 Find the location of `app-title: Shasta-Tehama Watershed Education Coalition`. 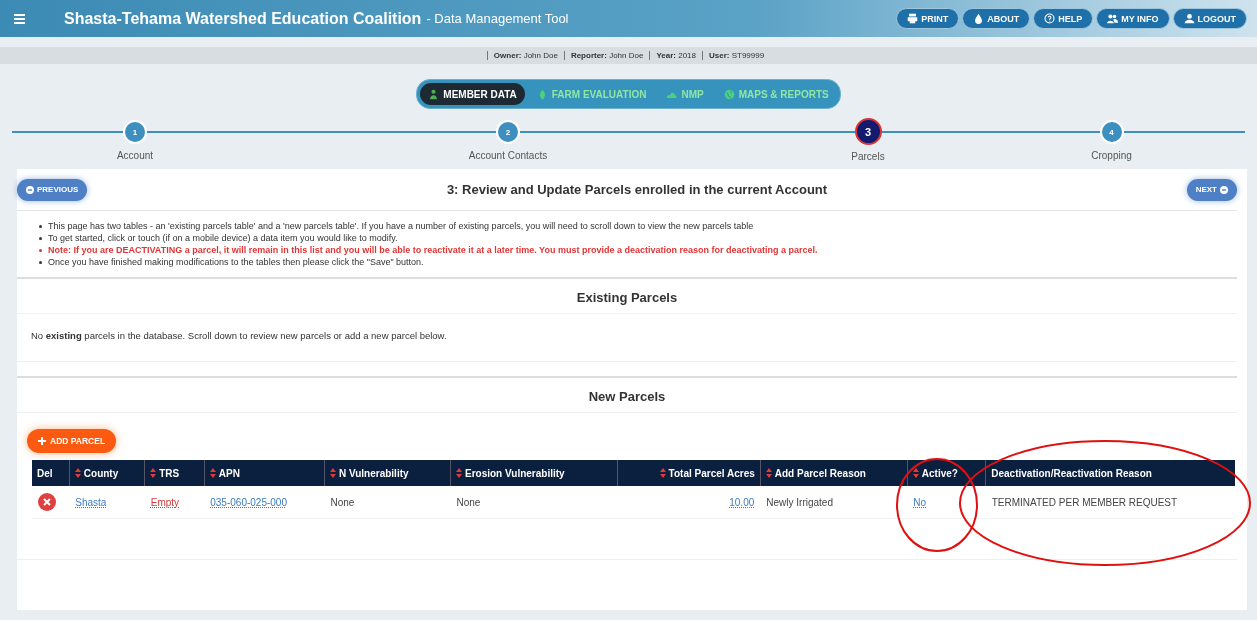

app-title: Shasta-Tehama Watershed Education Coalition is located at coordinates (243, 18).